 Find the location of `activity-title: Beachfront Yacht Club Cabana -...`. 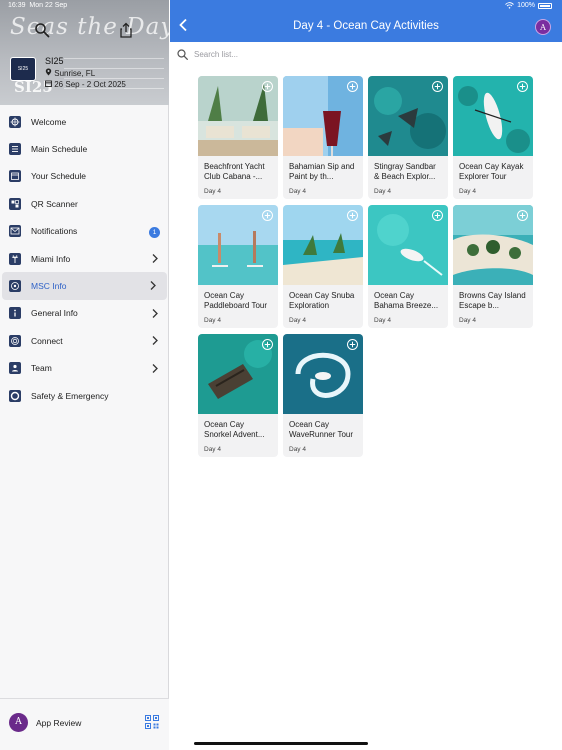

activity-title: Beachfront Yacht Club Cabana -... is located at coordinates (234, 171).